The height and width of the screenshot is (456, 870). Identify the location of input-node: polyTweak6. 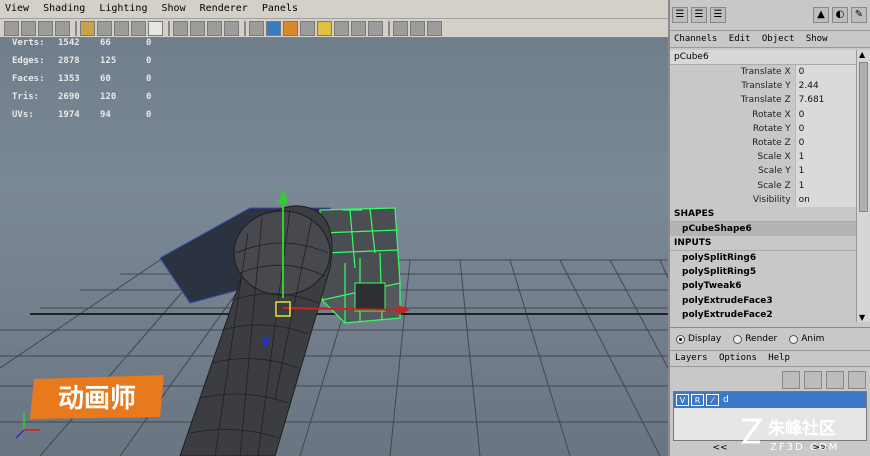
(763, 286).